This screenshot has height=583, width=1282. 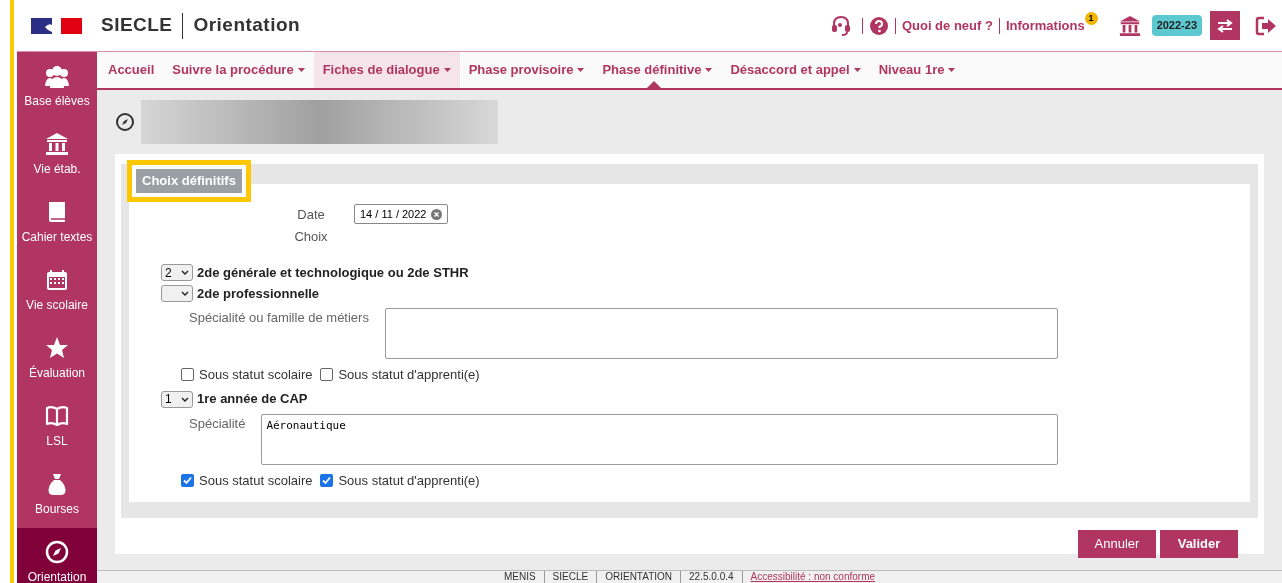 I want to click on footer-text: 22.5.0.0.4, so click(x=712, y=577).